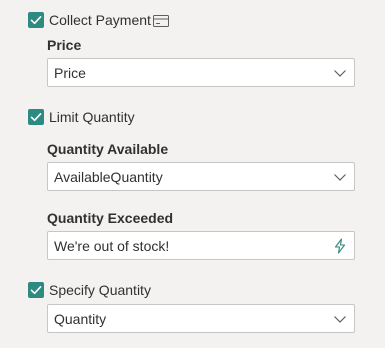 The image size is (385, 348). What do you see at coordinates (108, 177) in the screenshot?
I see `quantity-available-value: AvailableQuantity` at bounding box center [108, 177].